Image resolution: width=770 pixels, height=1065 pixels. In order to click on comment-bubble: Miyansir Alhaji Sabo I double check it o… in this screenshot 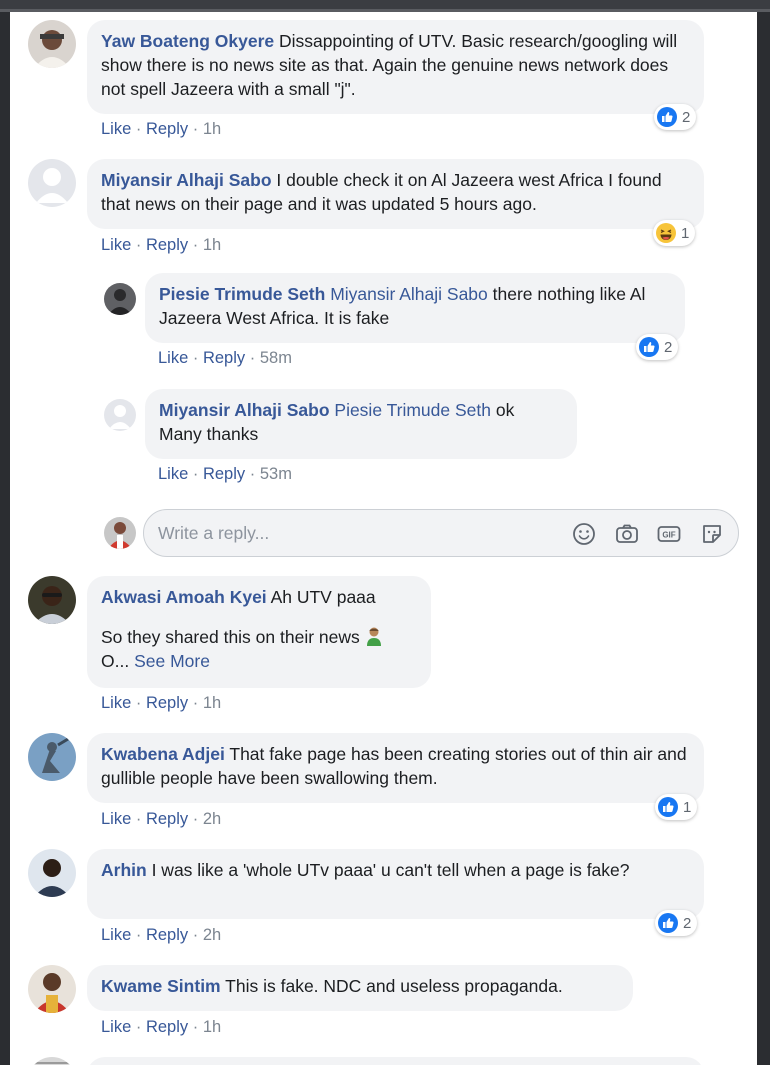, I will do `click(395, 194)`.